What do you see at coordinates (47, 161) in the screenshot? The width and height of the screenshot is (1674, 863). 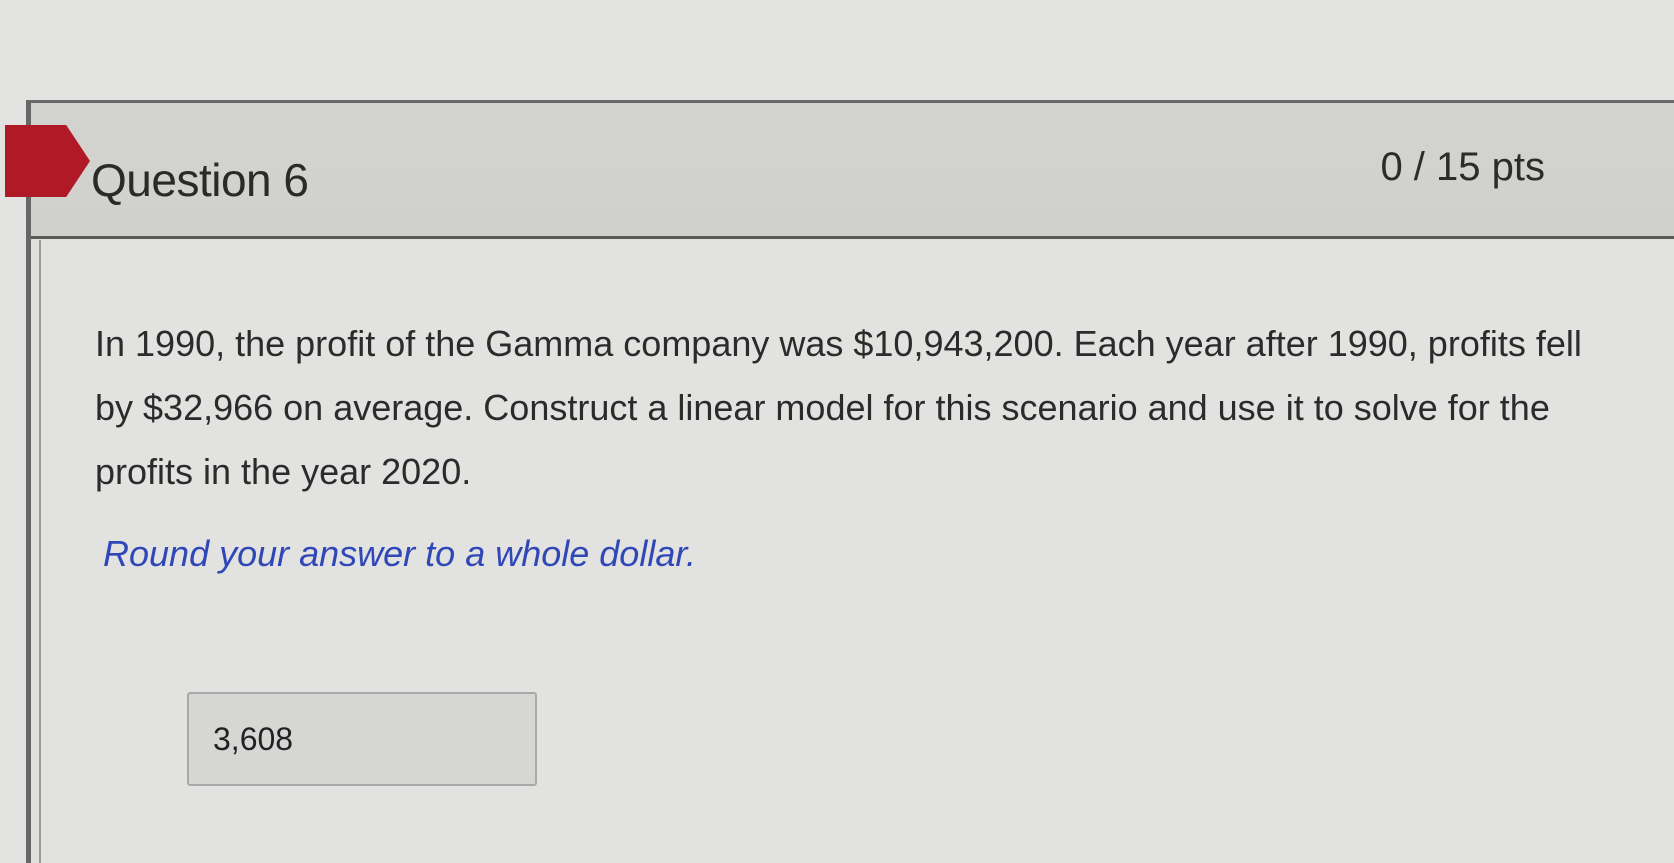 I see `question-flag-marker` at bounding box center [47, 161].